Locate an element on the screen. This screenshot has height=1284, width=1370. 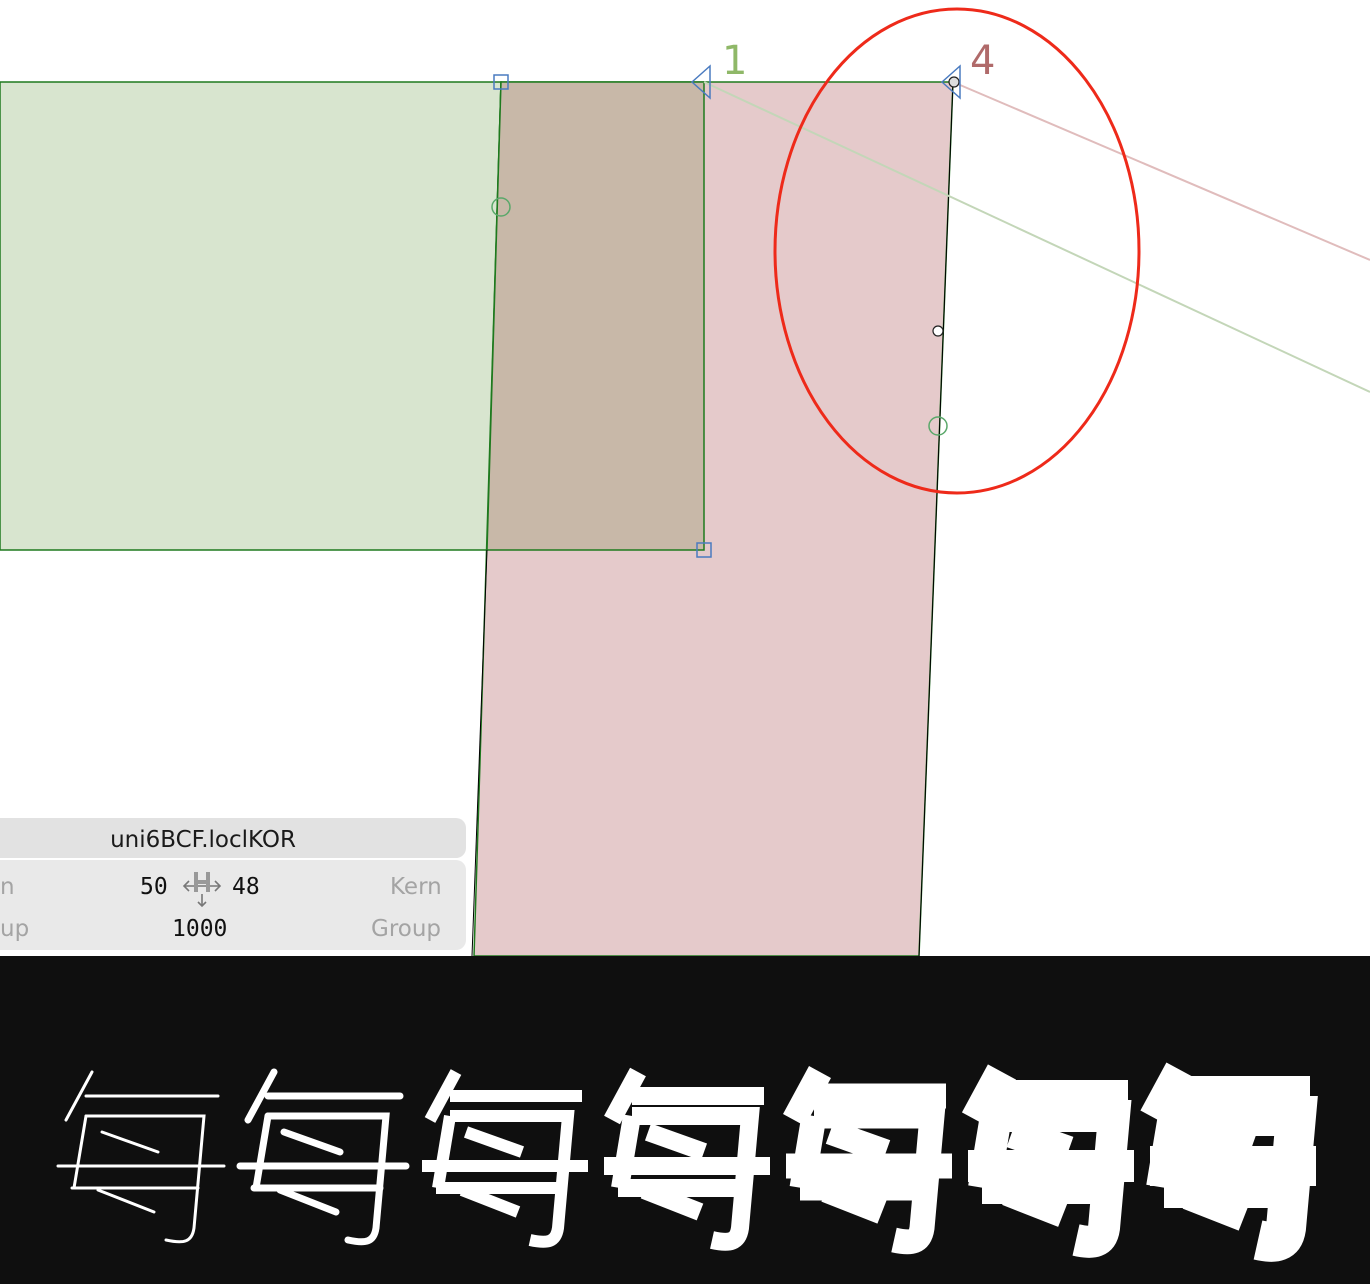
preview-glyphs is located at coordinates (687, 1162).